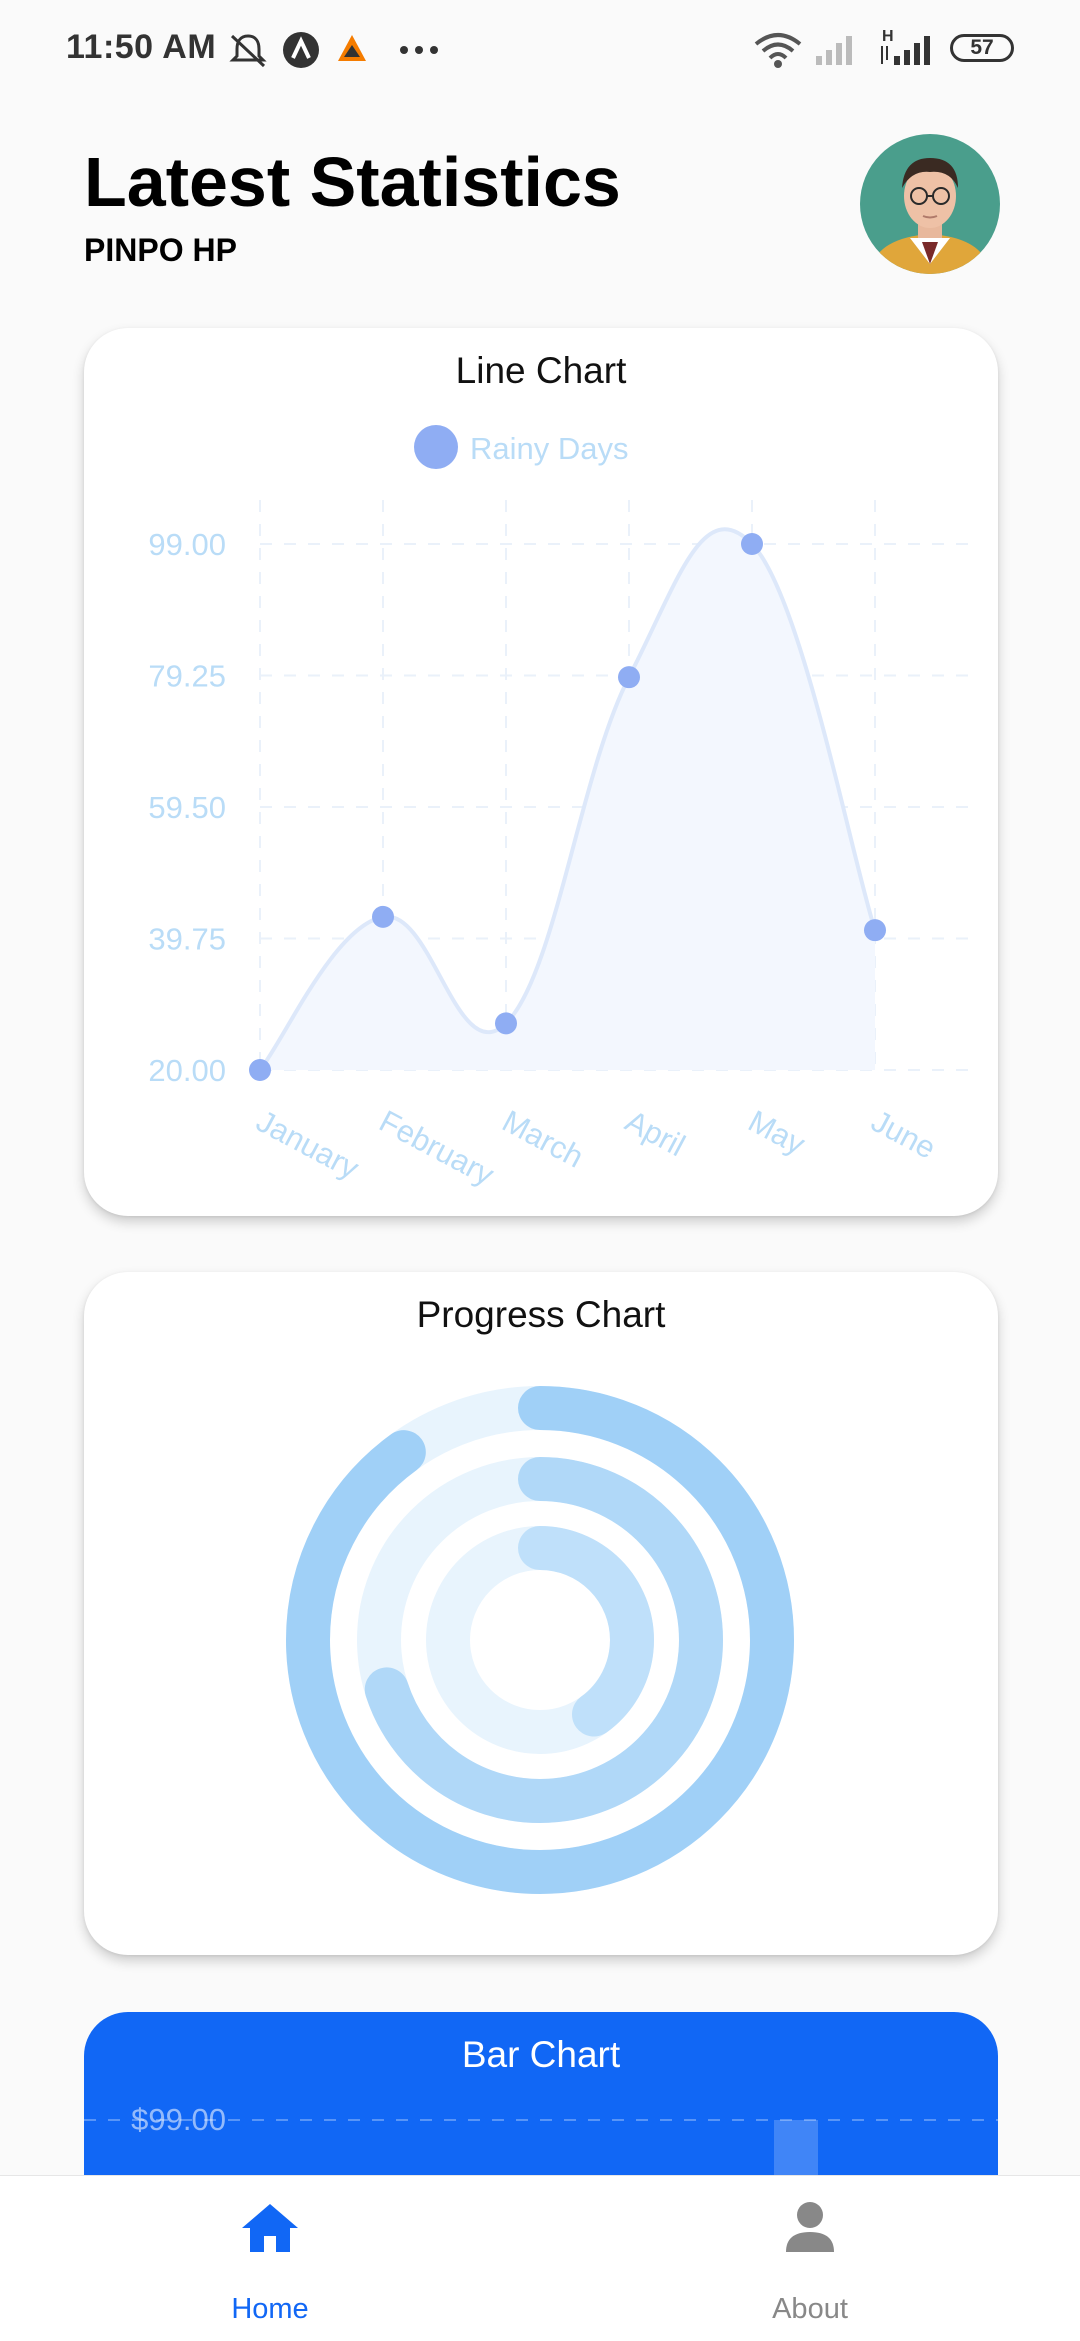  Describe the element at coordinates (540, 1640) in the screenshot. I see `progress-chart` at that location.